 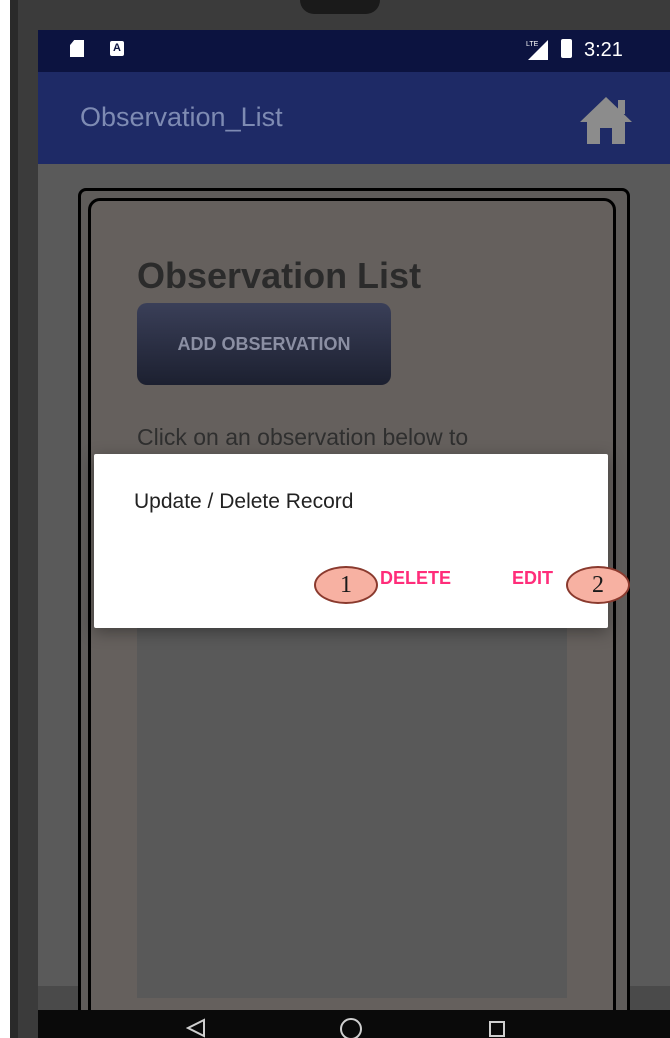 I want to click on sd-card-icon, so click(x=77, y=48).